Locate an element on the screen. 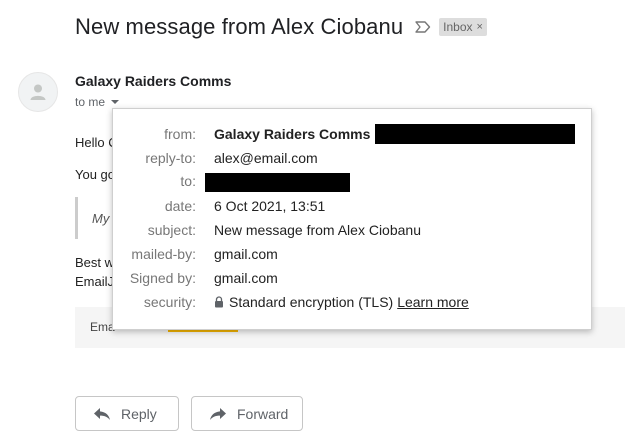 The width and height of the screenshot is (625, 445). detail-label: reply-to: is located at coordinates (170, 158).